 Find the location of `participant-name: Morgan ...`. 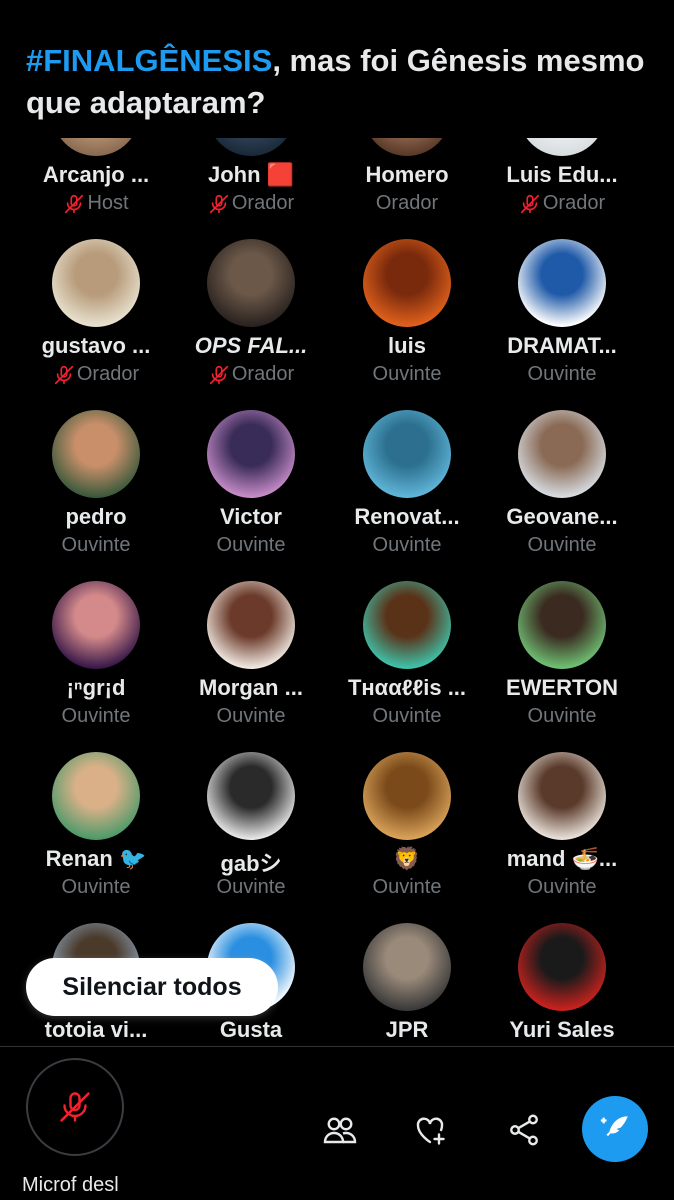

participant-name: Morgan ... is located at coordinates (251, 687).